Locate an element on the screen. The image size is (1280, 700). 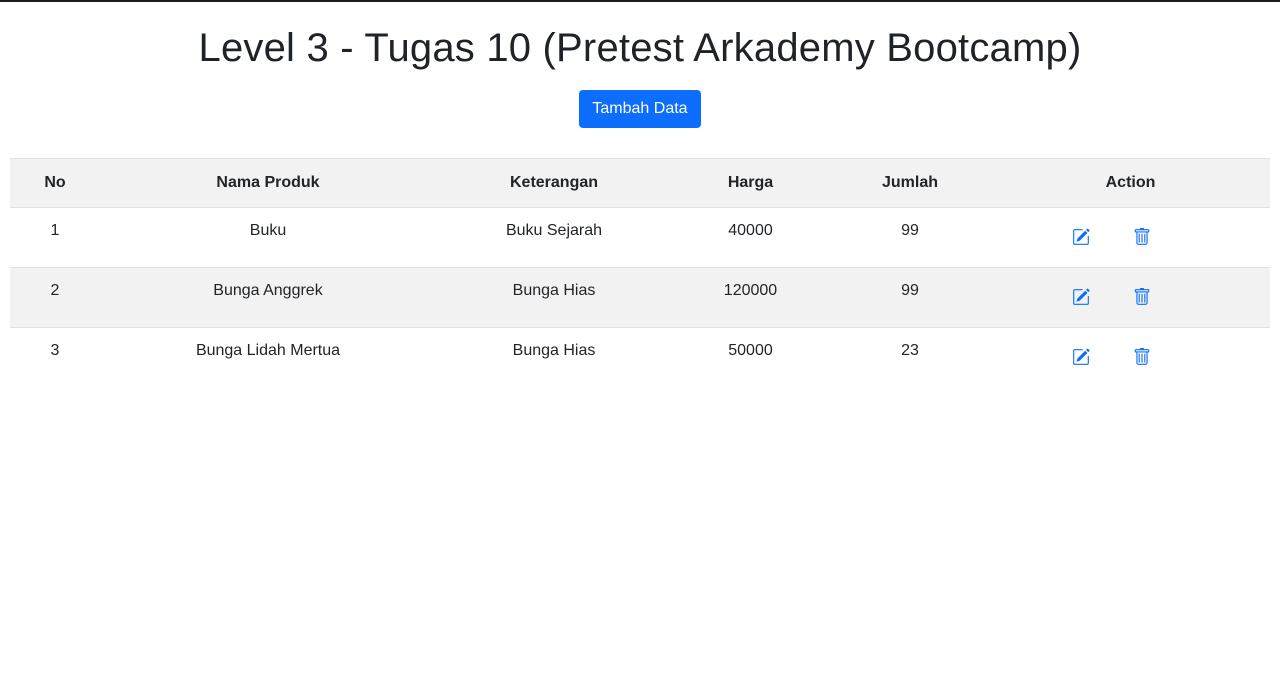
table-row: 1 Buku Buku Sejarah 40000 99 is located at coordinates (640, 237).